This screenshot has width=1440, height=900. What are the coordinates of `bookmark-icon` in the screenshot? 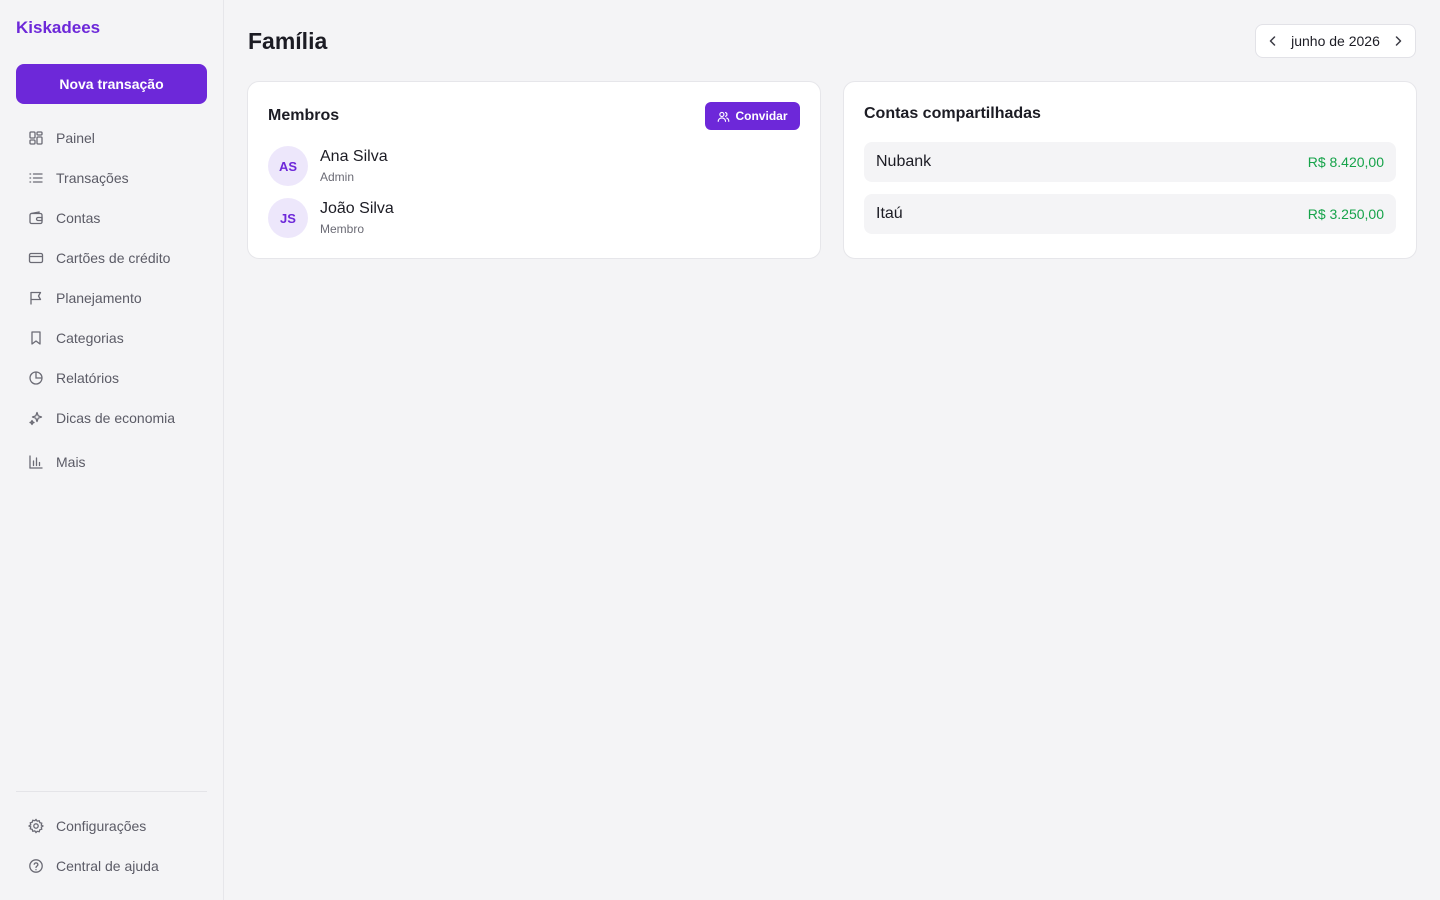 It's located at (36, 338).